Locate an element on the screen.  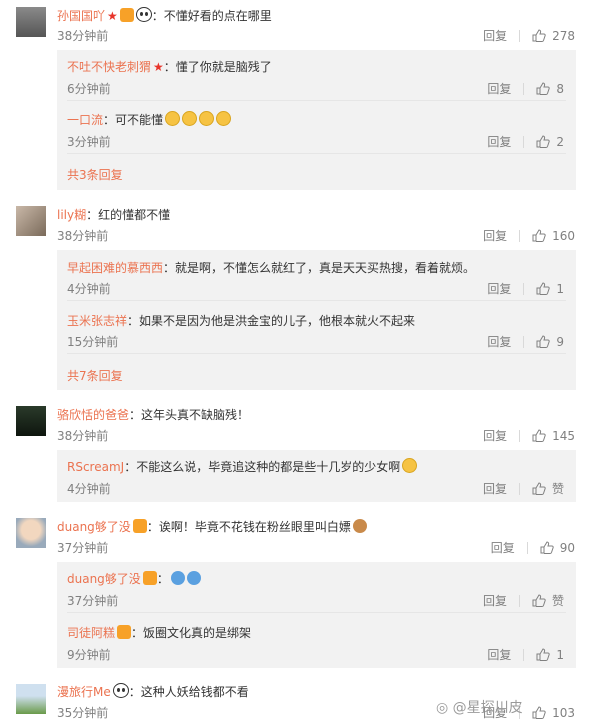
watermark-text: @星探川皮 is located at coordinates (487, 708).